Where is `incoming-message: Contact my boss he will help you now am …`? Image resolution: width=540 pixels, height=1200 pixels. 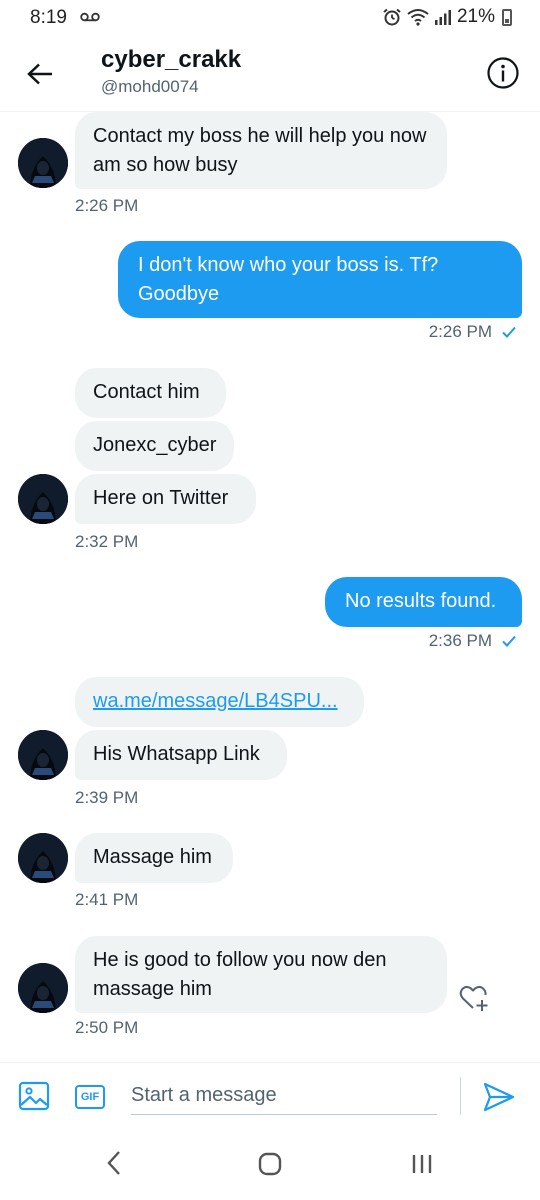 incoming-message: Contact my boss he will help you now am … is located at coordinates (261, 150).